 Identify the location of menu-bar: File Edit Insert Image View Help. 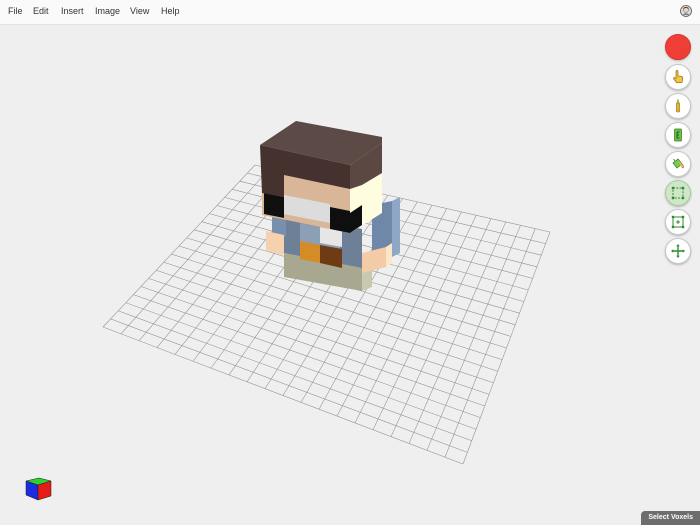
(350, 12).